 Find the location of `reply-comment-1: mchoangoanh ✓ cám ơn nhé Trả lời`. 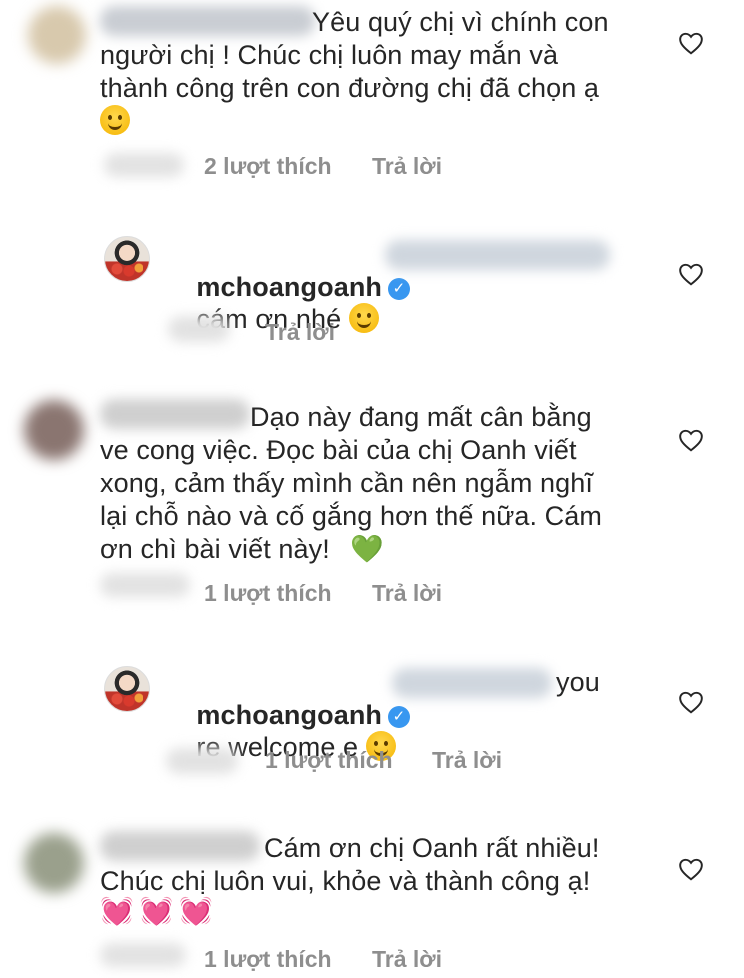

reply-comment-1: mchoangoanh ✓ cám ơn nhé Trả lời is located at coordinates (372, 290).